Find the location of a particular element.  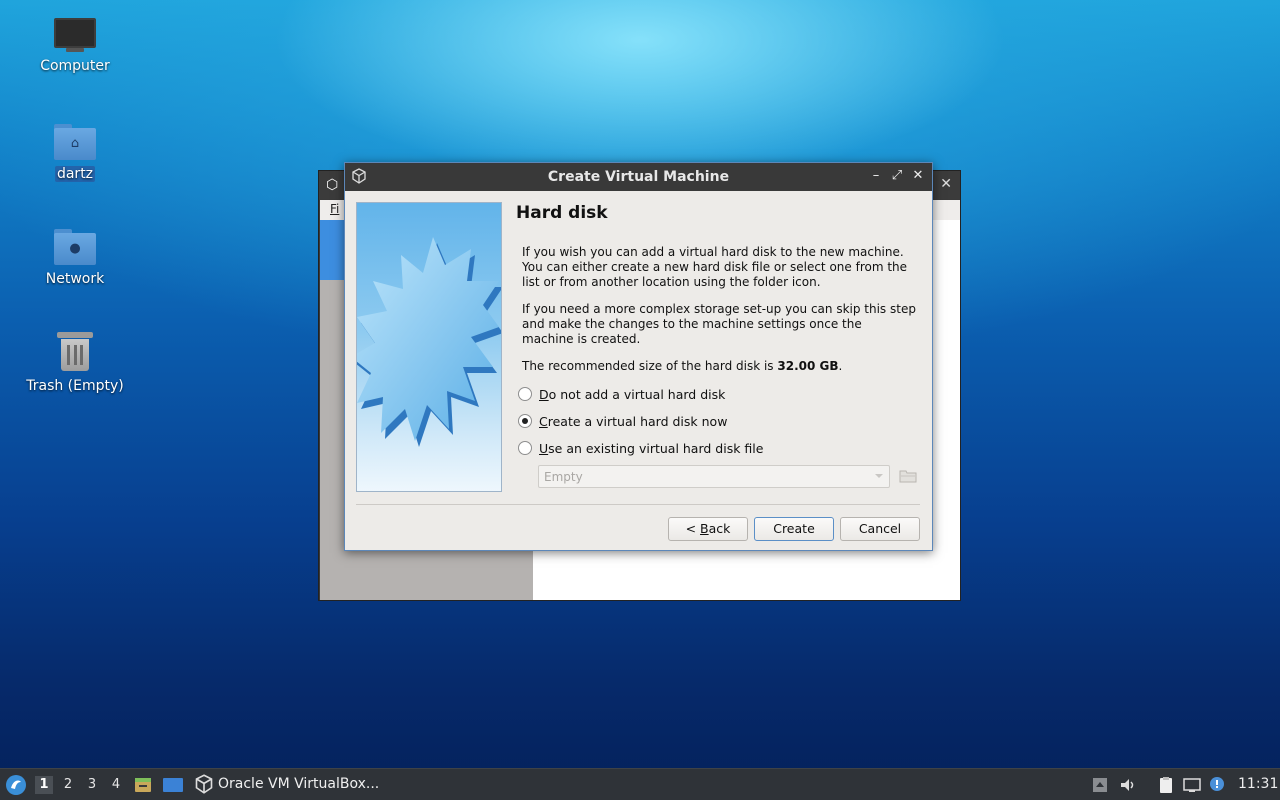

starburst-graphic is located at coordinates (429, 342).